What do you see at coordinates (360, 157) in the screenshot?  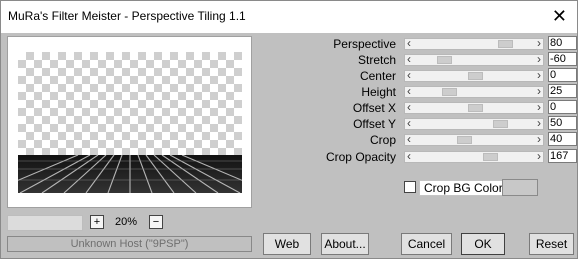 I see `param-label: Crop Opacity` at bounding box center [360, 157].